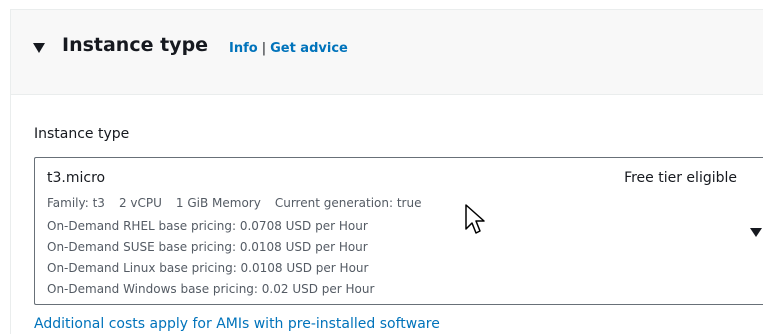 The image size is (763, 334). What do you see at coordinates (348, 203) in the screenshot?
I see `instance-generation: Current generation: true` at bounding box center [348, 203].